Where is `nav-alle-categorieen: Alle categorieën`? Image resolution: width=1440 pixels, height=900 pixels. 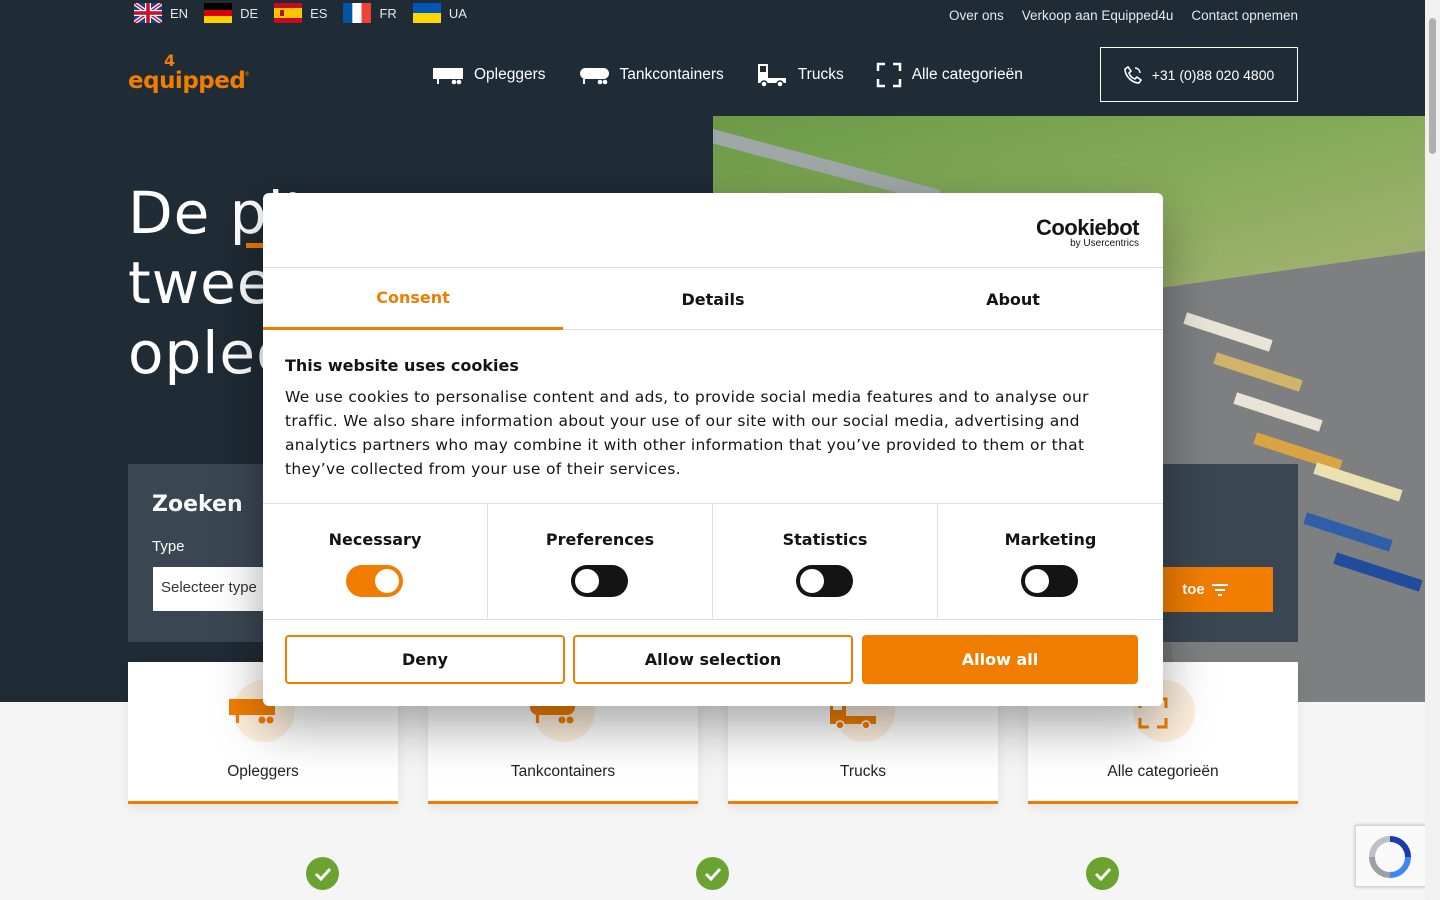 nav-alle-categorieen: Alle categorieën is located at coordinates (949, 75).